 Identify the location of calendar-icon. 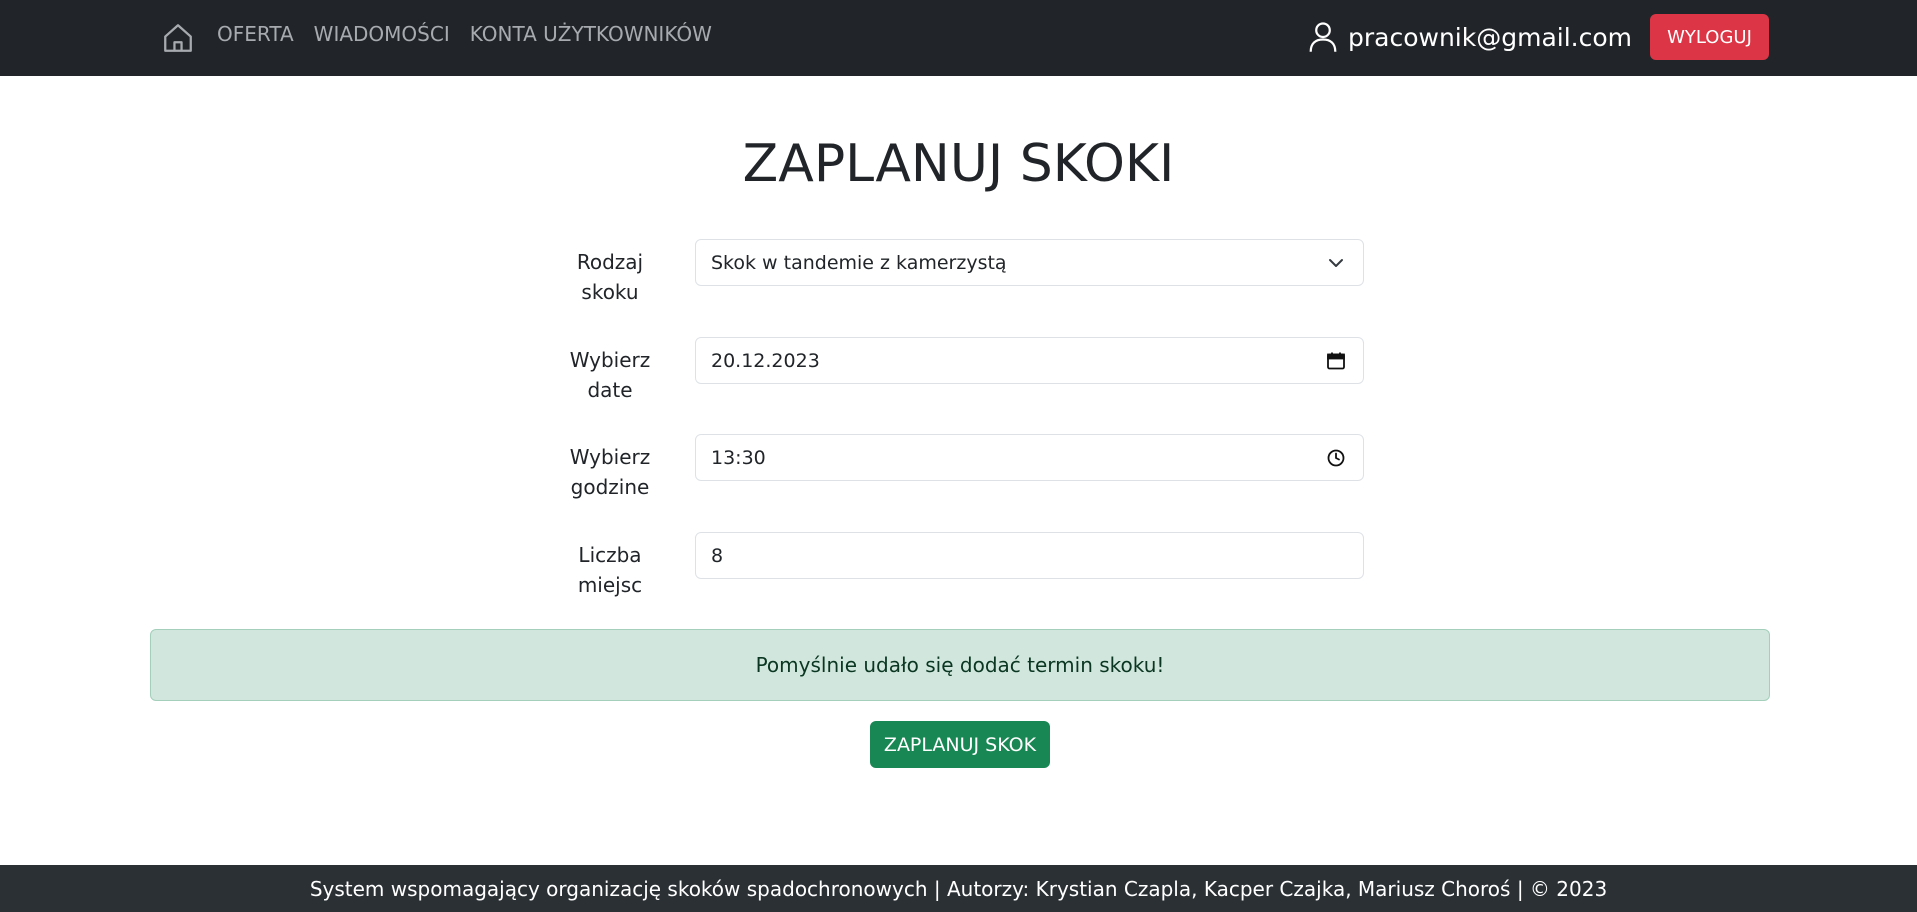
(1336, 361).